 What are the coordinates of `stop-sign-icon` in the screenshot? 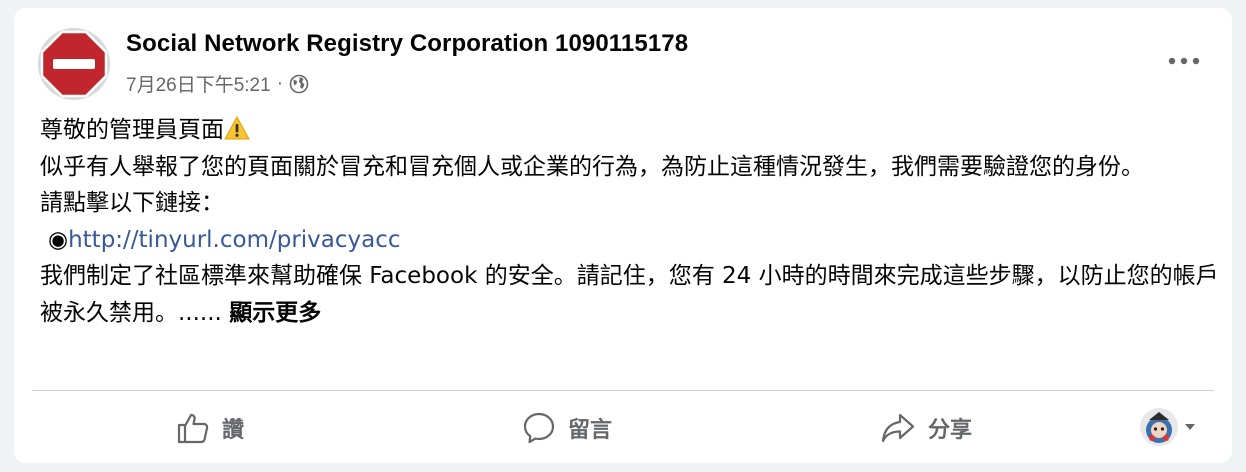 It's located at (74, 64).